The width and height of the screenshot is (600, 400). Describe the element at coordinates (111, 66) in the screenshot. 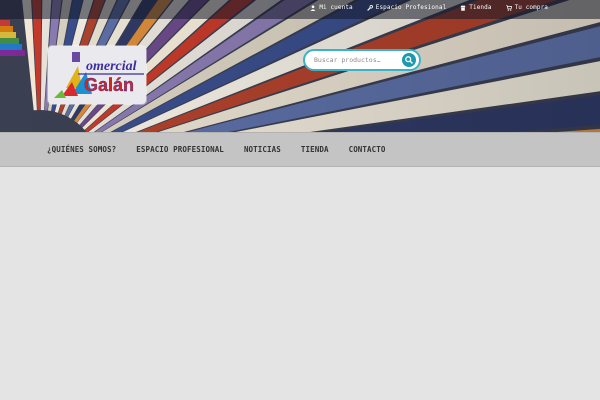

I see `logo-text-line1: omercial` at that location.